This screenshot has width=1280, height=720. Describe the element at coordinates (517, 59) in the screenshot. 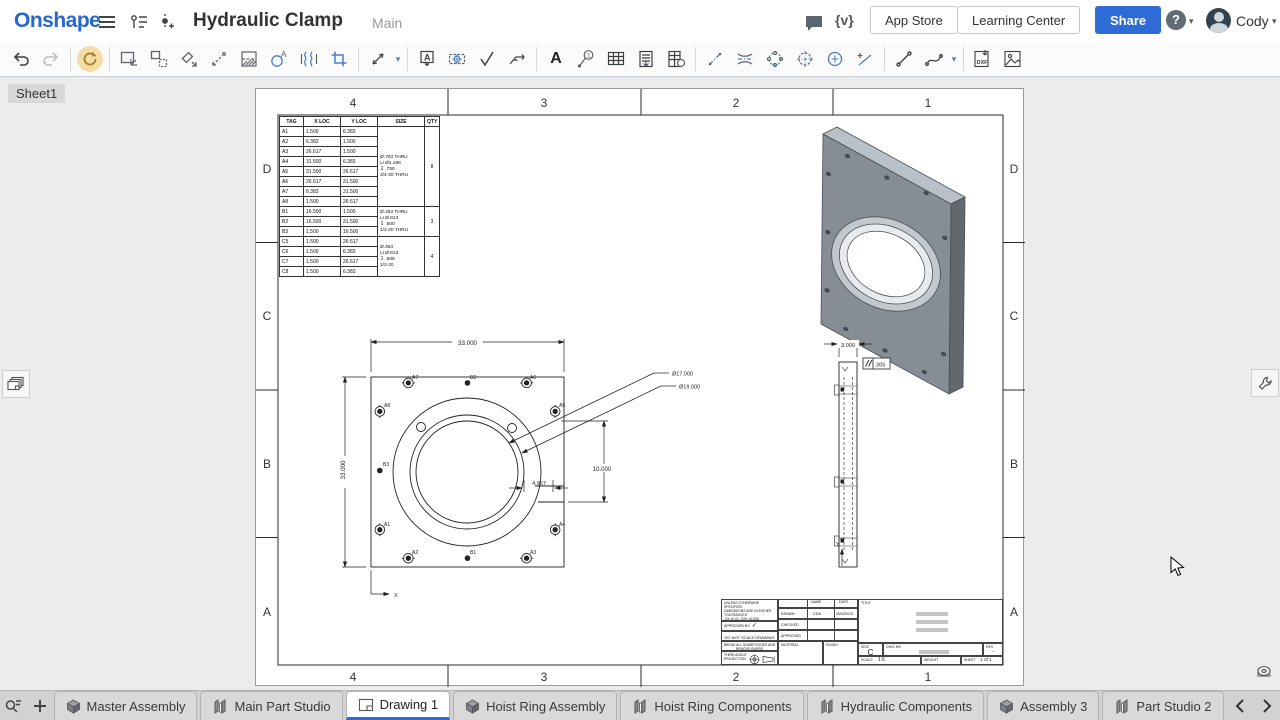

I see `weld-symbol-button` at that location.